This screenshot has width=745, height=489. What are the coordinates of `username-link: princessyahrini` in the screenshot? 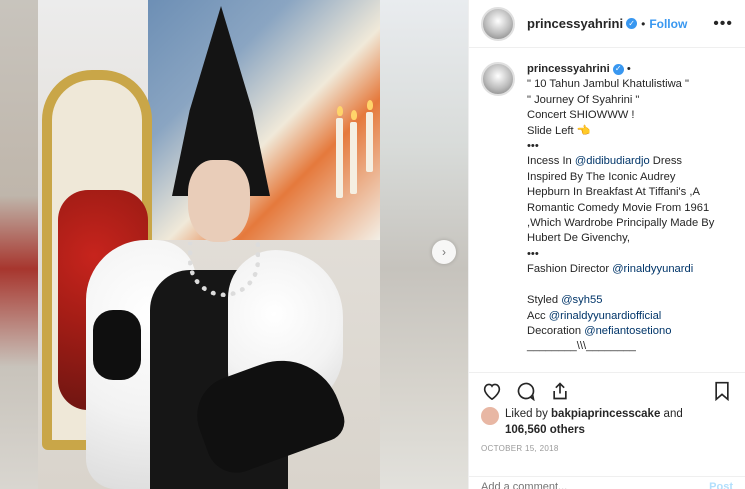 It's located at (575, 23).